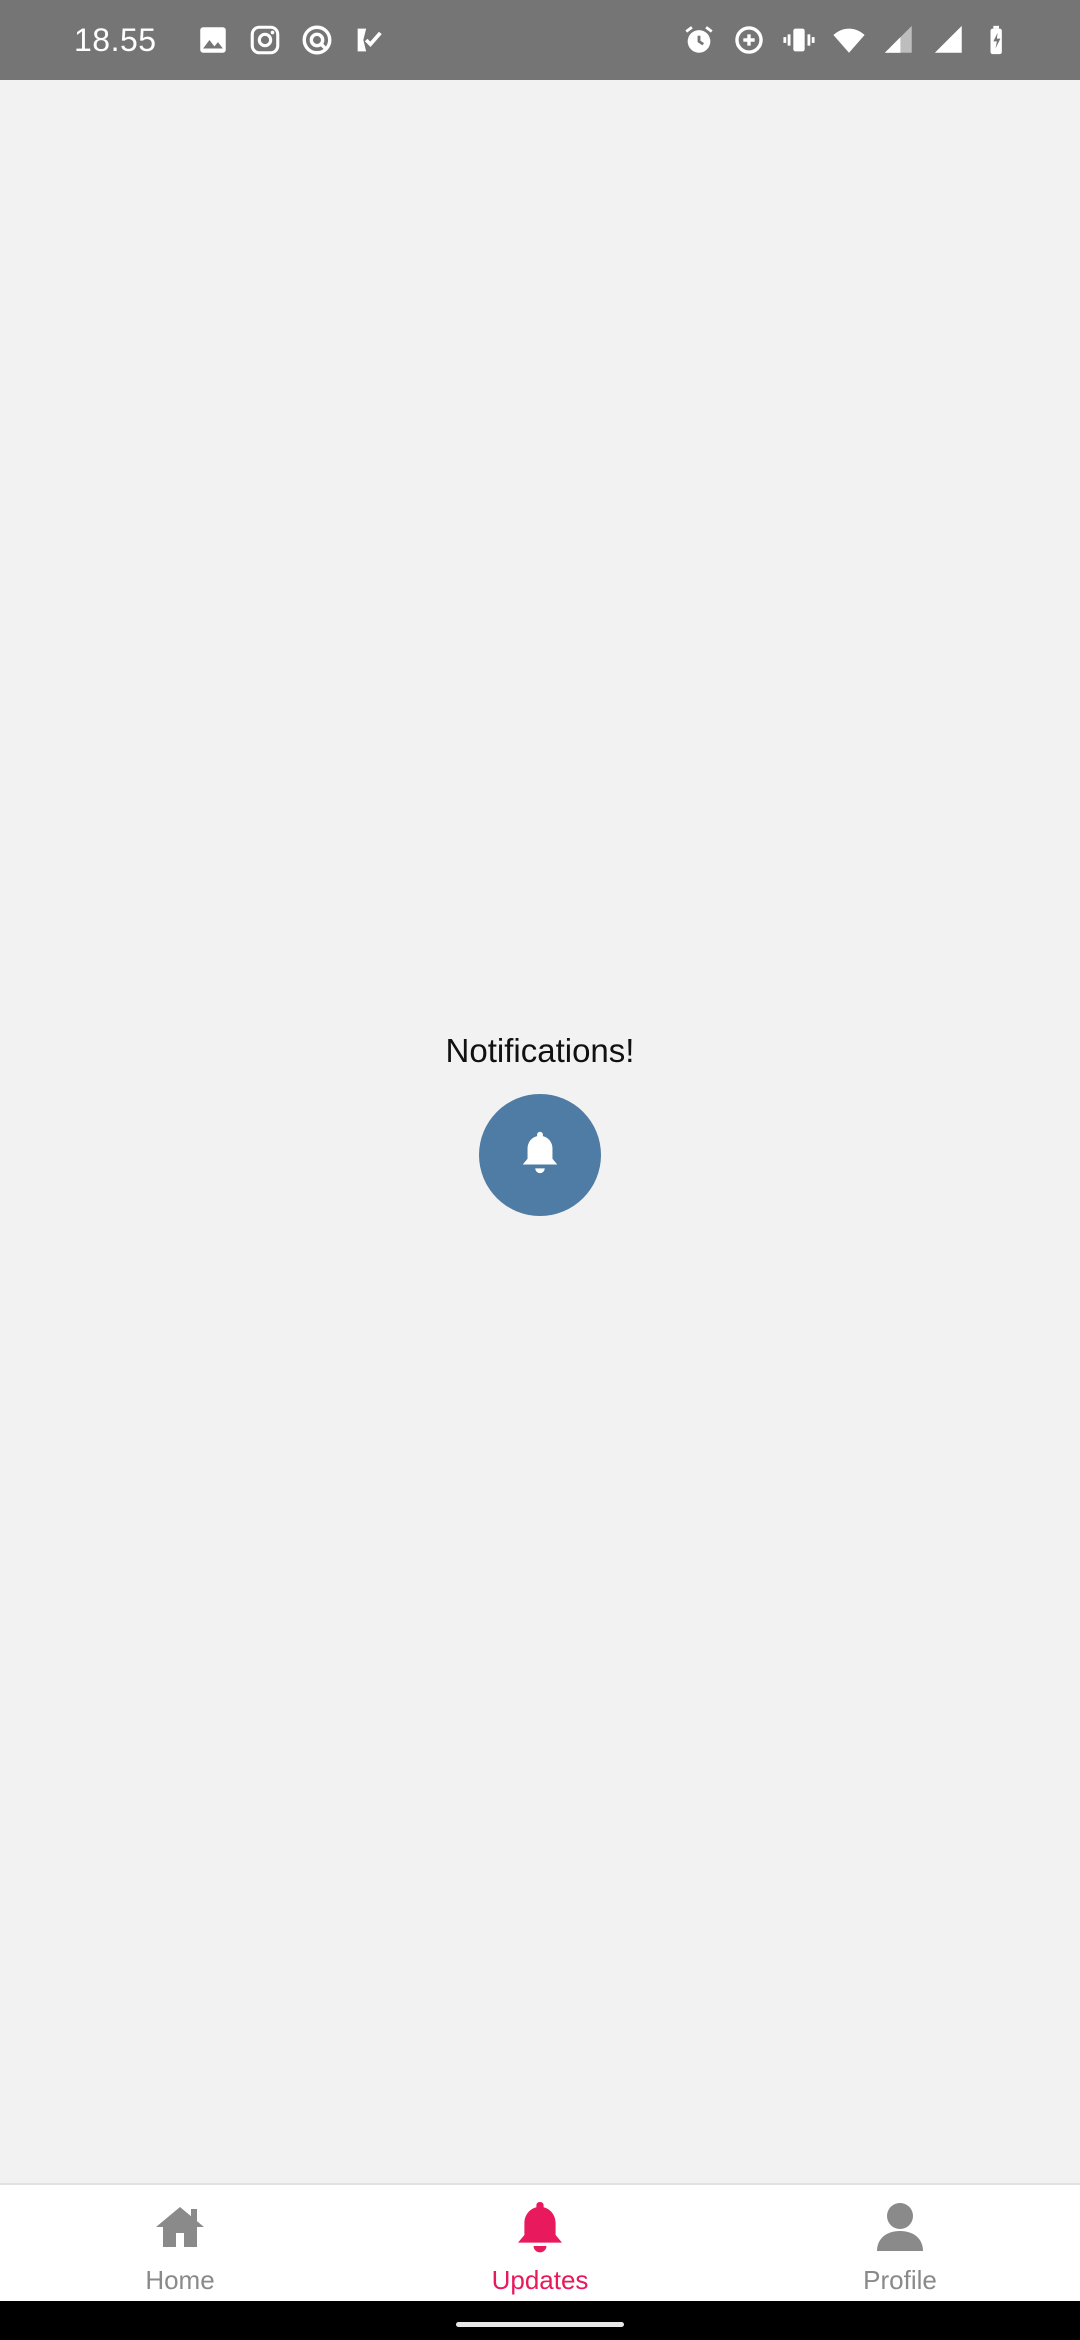  What do you see at coordinates (540, 2280) in the screenshot?
I see `nav-label-updates: Updates` at bounding box center [540, 2280].